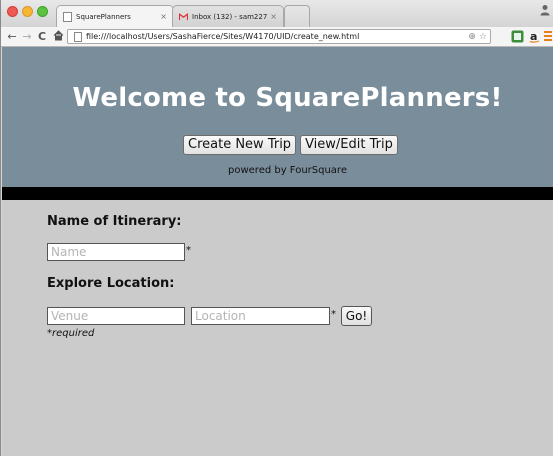  I want to click on page-title: Welcome to SquarePlanners!, so click(287, 98).